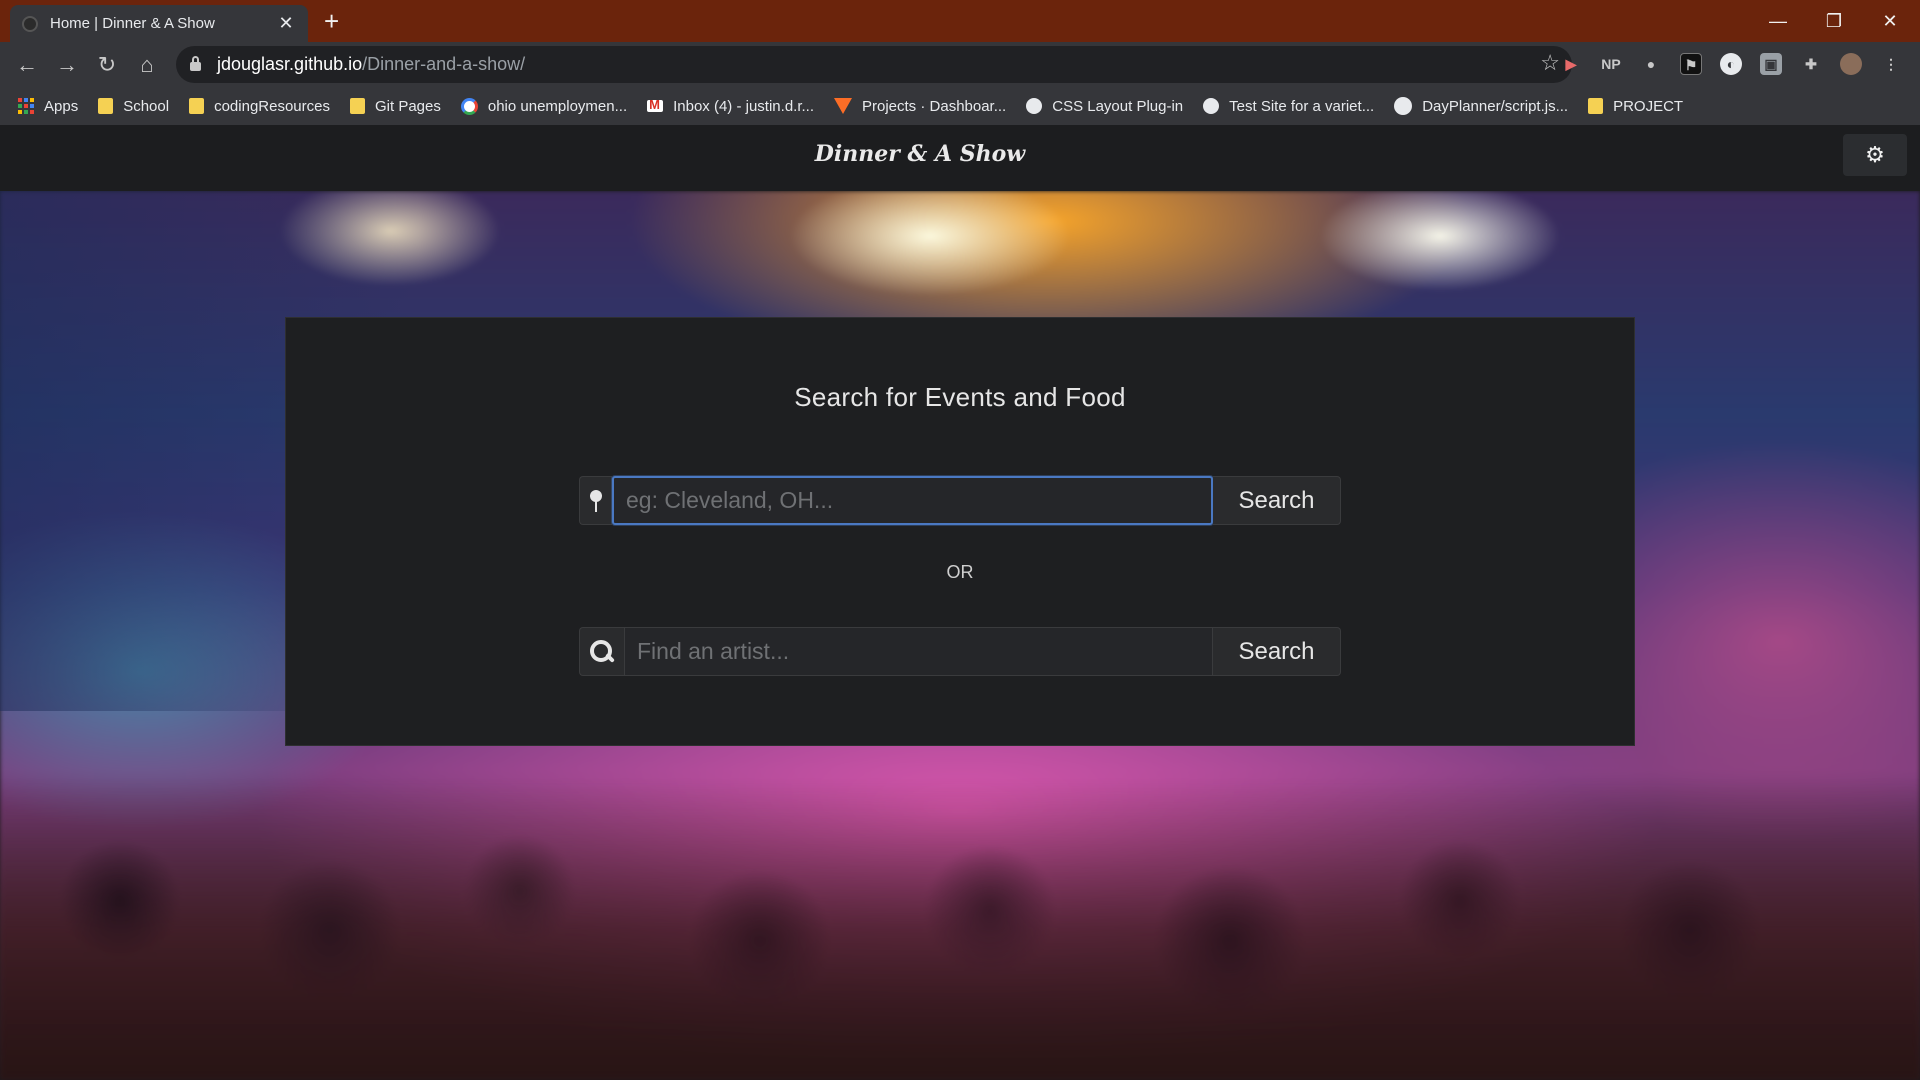 Image resolution: width=1920 pixels, height=1080 pixels. I want to click on bookmark-label: codingResources, so click(272, 106).